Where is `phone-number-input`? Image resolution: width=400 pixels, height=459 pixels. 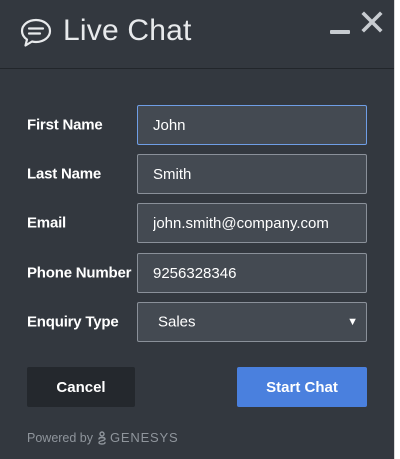
phone-number-input is located at coordinates (252, 273).